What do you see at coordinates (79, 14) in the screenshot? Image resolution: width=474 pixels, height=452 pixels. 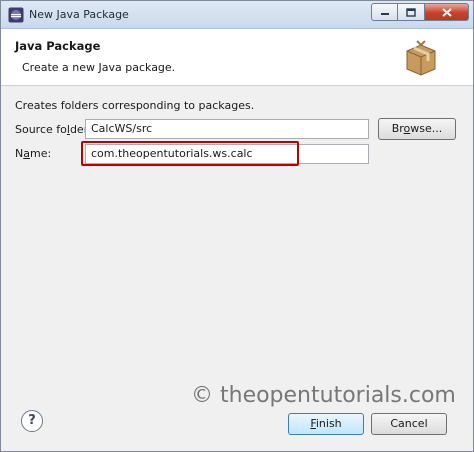 I see `window-title: New Java Package` at bounding box center [79, 14].